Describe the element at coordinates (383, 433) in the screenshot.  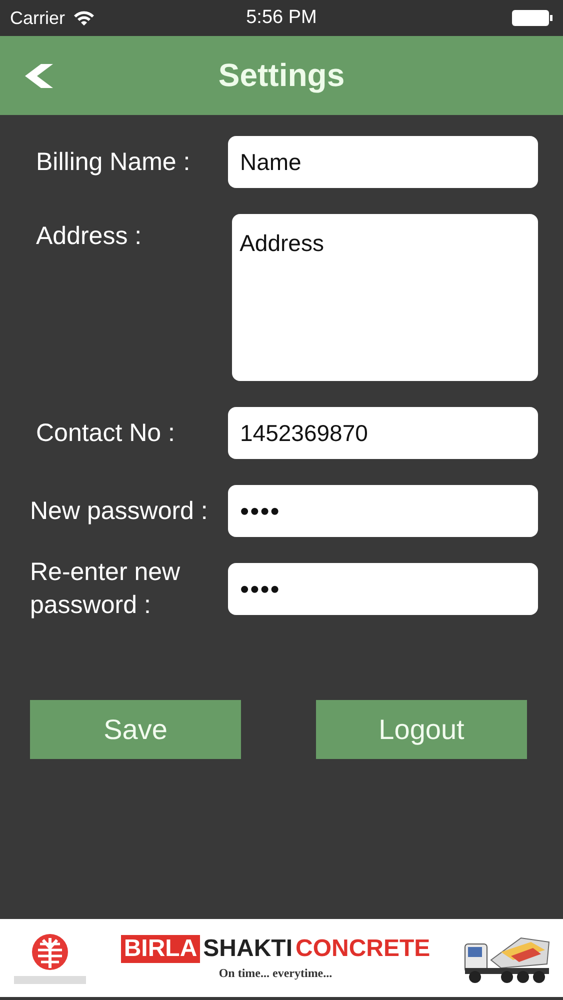
I see `input-field: 1452369870` at that location.